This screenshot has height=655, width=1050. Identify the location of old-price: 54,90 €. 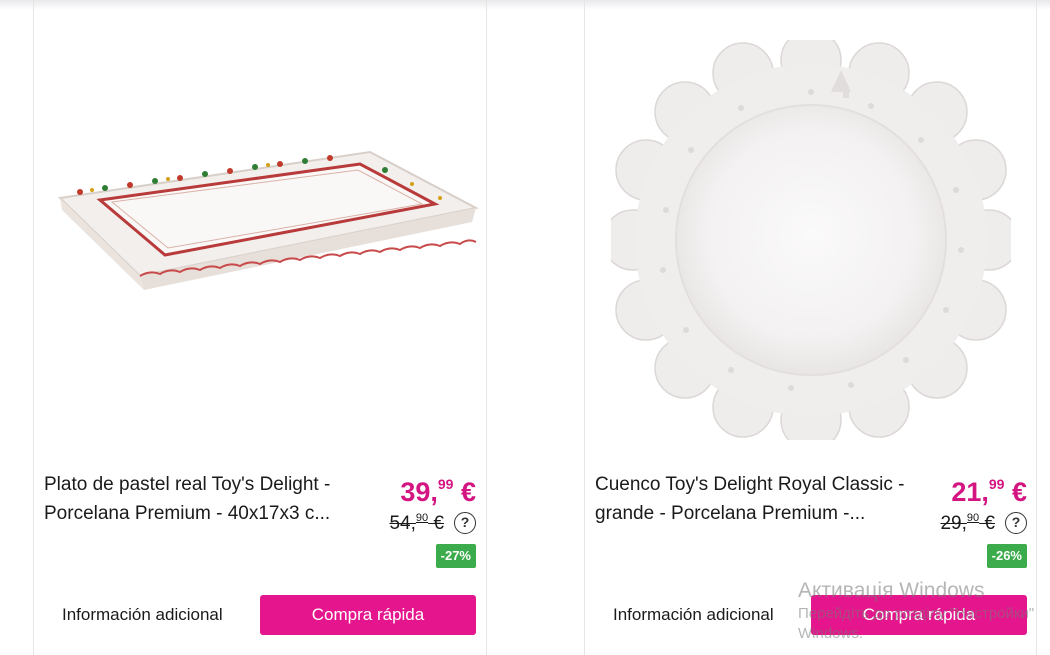
(416, 522).